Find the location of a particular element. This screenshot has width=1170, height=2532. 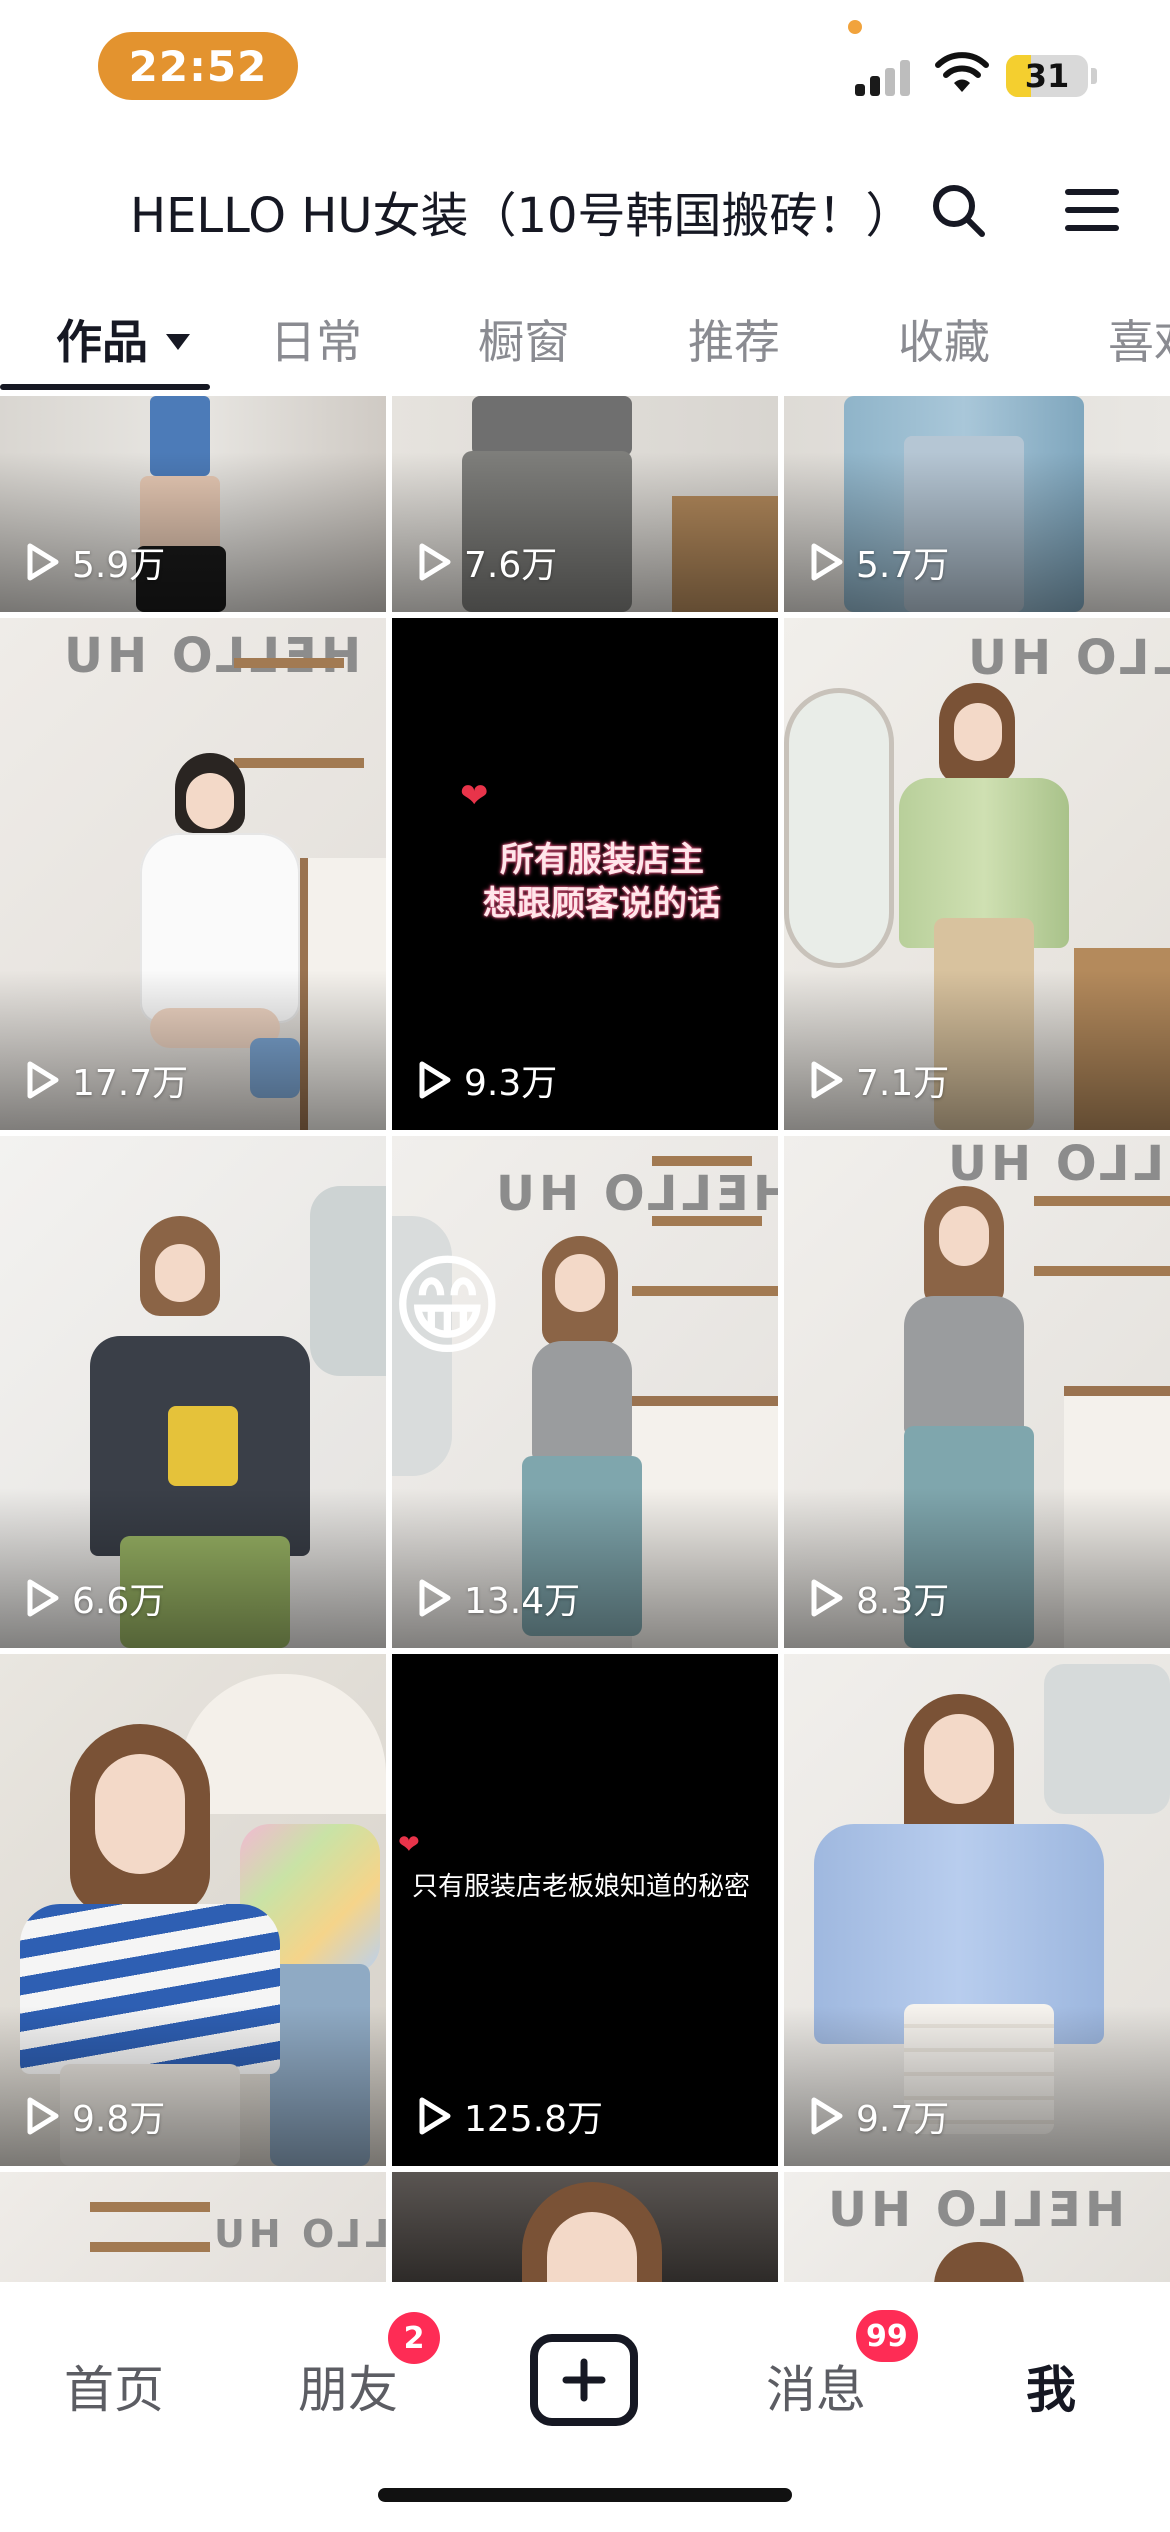

tab-works: 作品 is located at coordinates (123, 339).